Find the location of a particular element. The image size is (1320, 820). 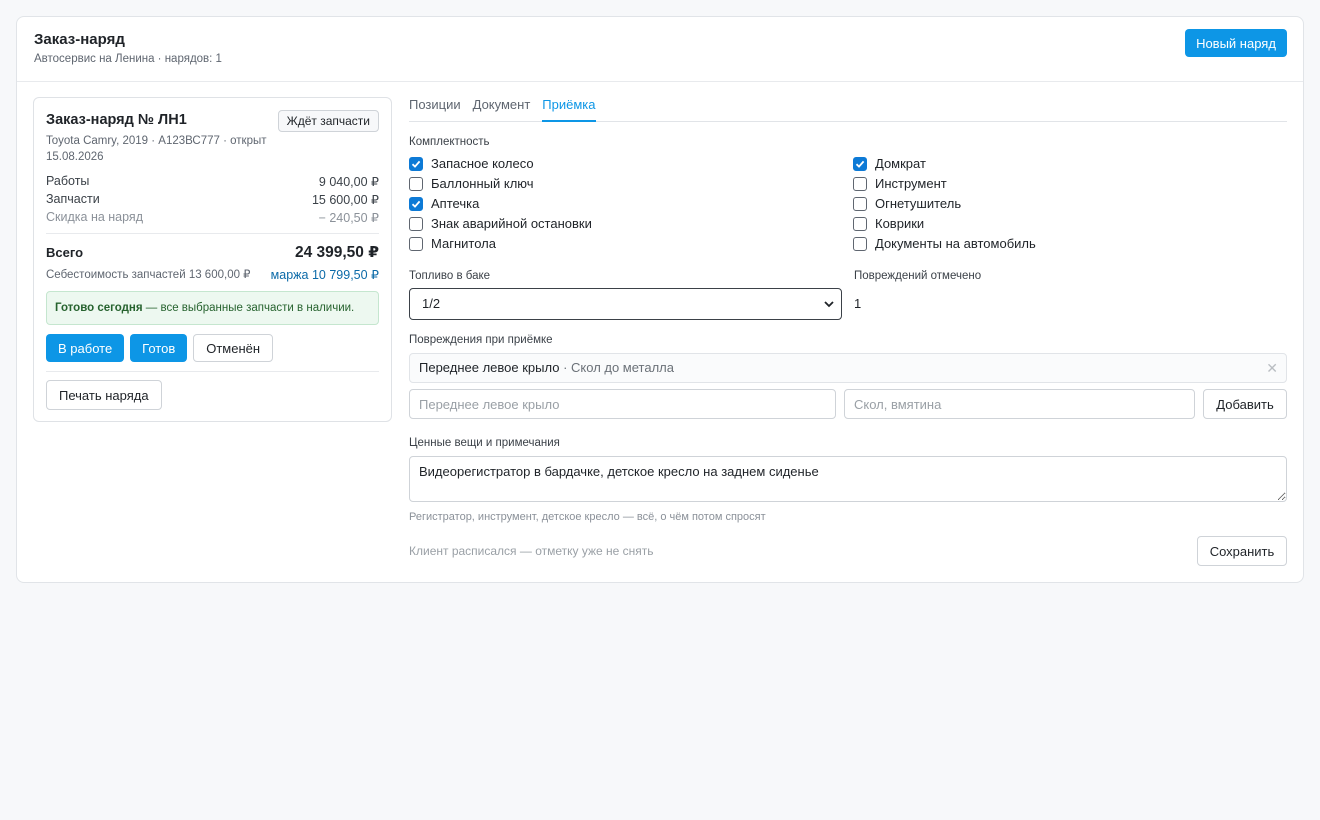

status-badge: Ждёт запчасти is located at coordinates (328, 121).